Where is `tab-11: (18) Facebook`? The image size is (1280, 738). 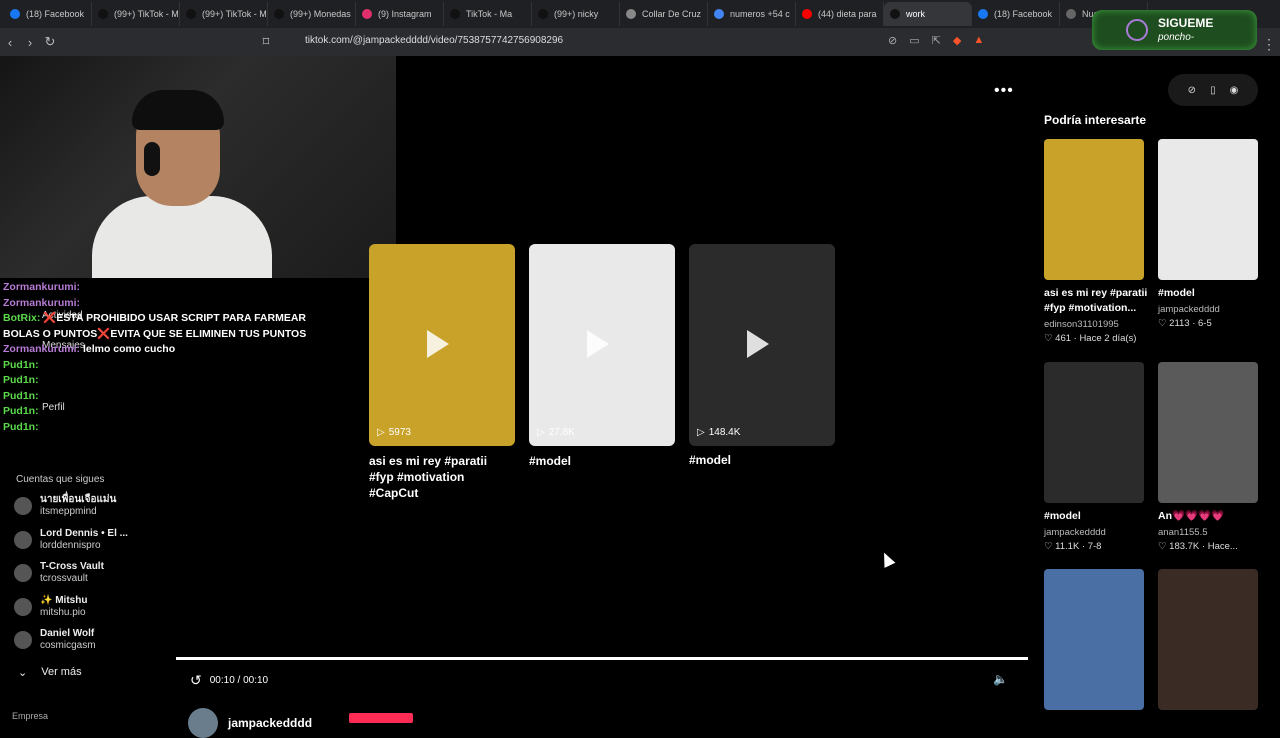 tab-11: (18) Facebook is located at coordinates (1016, 14).